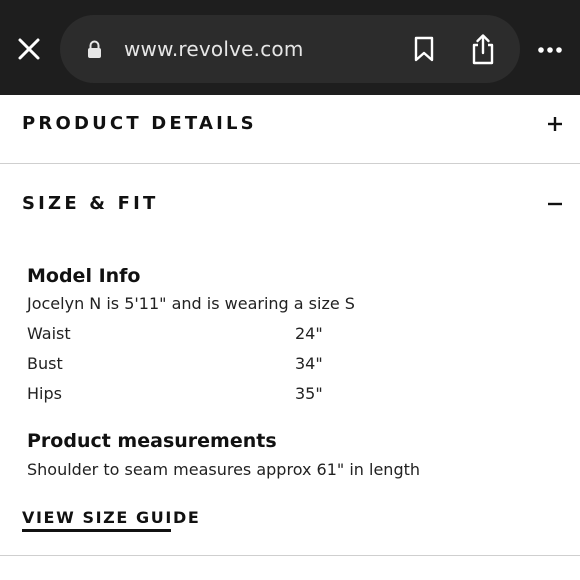 The image size is (580, 580). Describe the element at coordinates (29, 49) in the screenshot. I see `close-icon` at that location.